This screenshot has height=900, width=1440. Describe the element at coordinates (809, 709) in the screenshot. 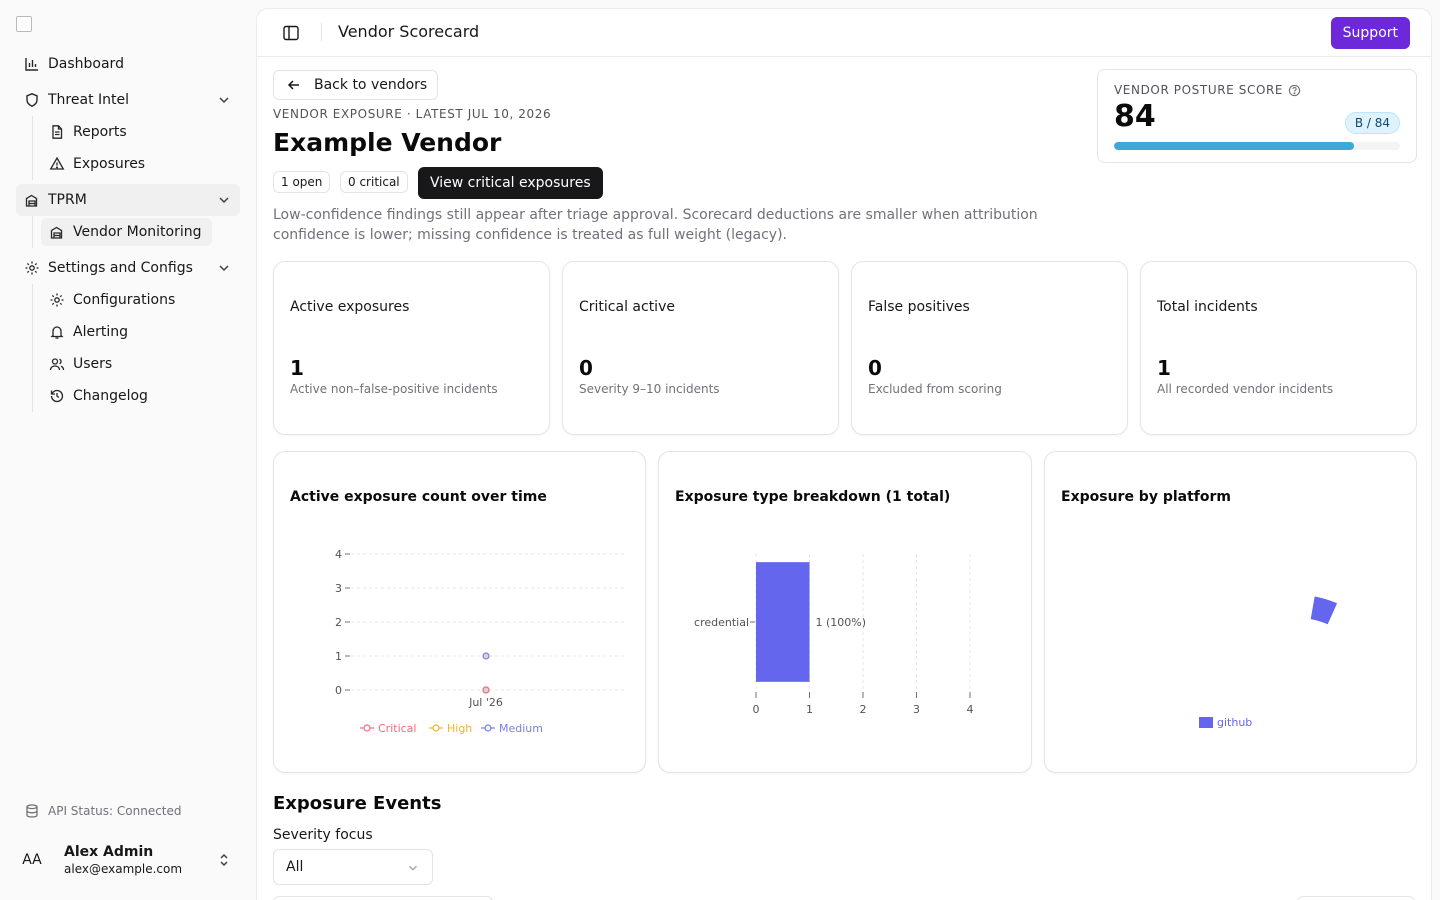

I see `x-tick-label: 1` at that location.